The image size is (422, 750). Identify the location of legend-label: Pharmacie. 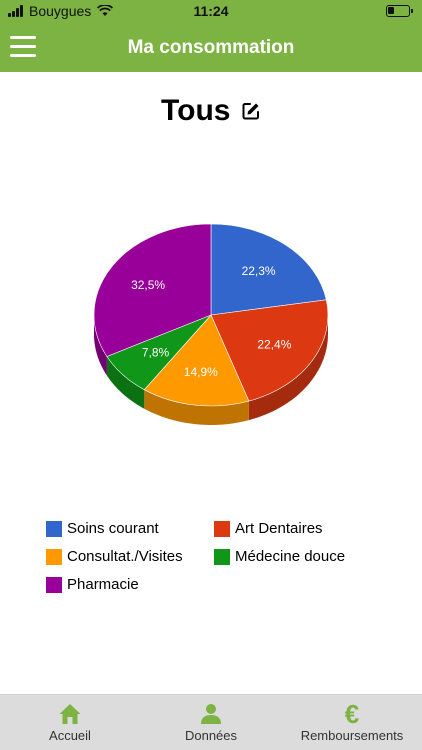
(103, 584).